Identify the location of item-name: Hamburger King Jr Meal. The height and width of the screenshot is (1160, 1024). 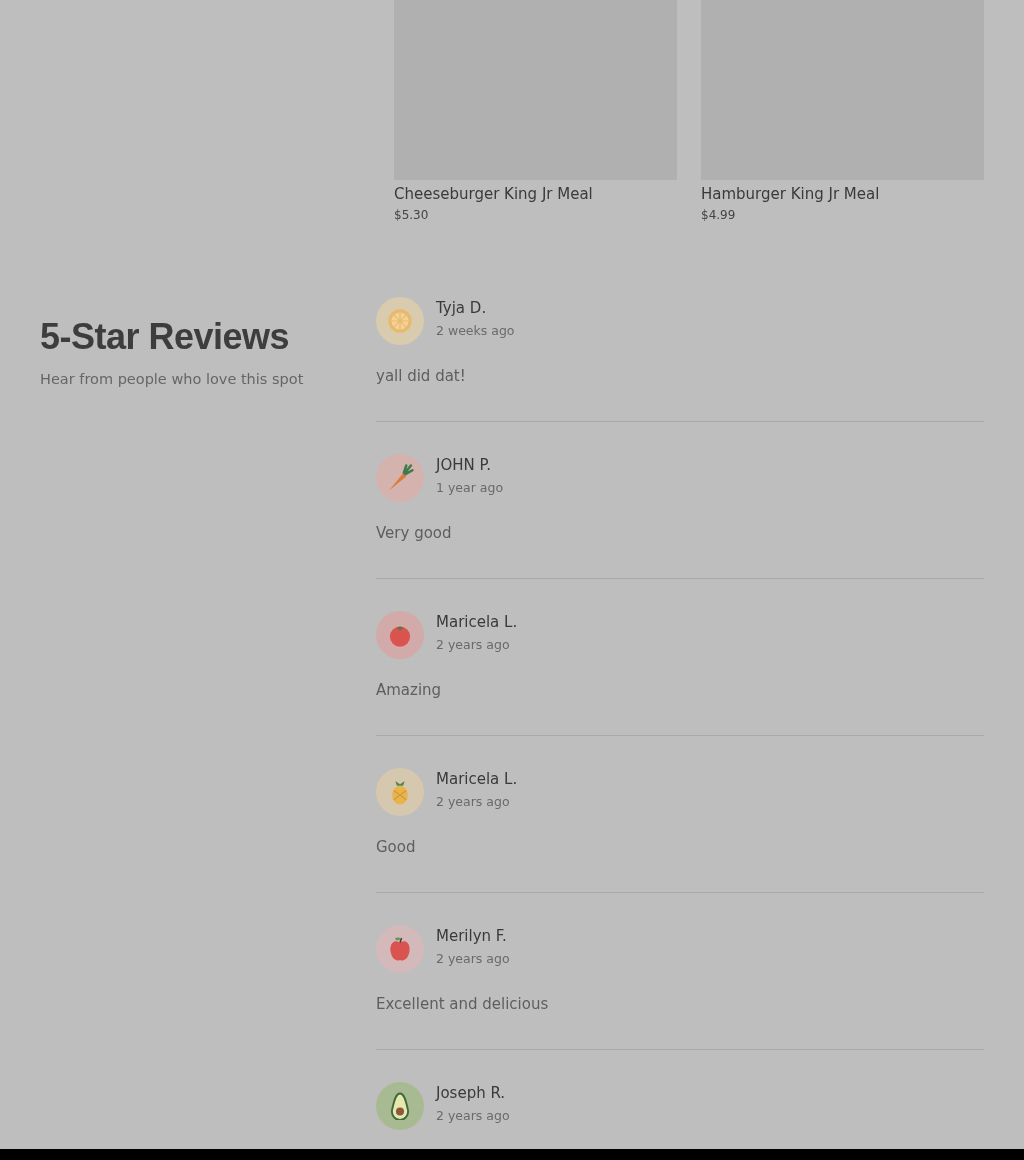
(842, 194).